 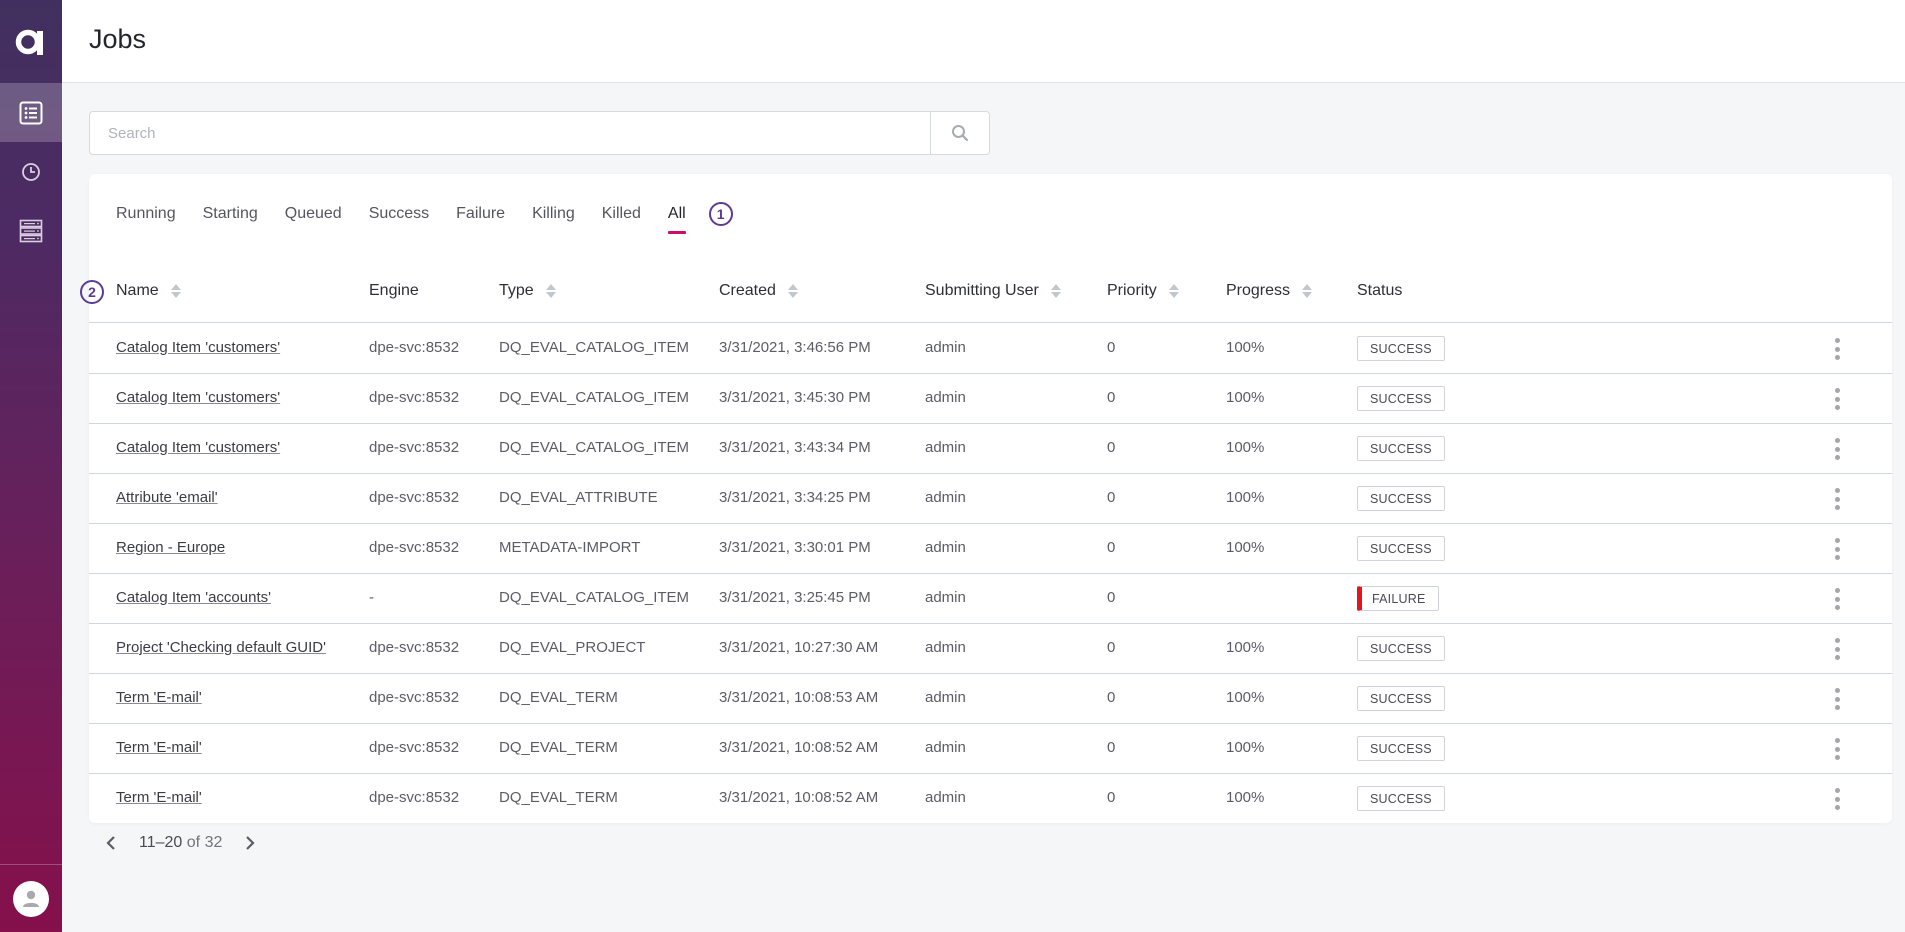 I want to click on tab-success: Success, so click(x=399, y=214).